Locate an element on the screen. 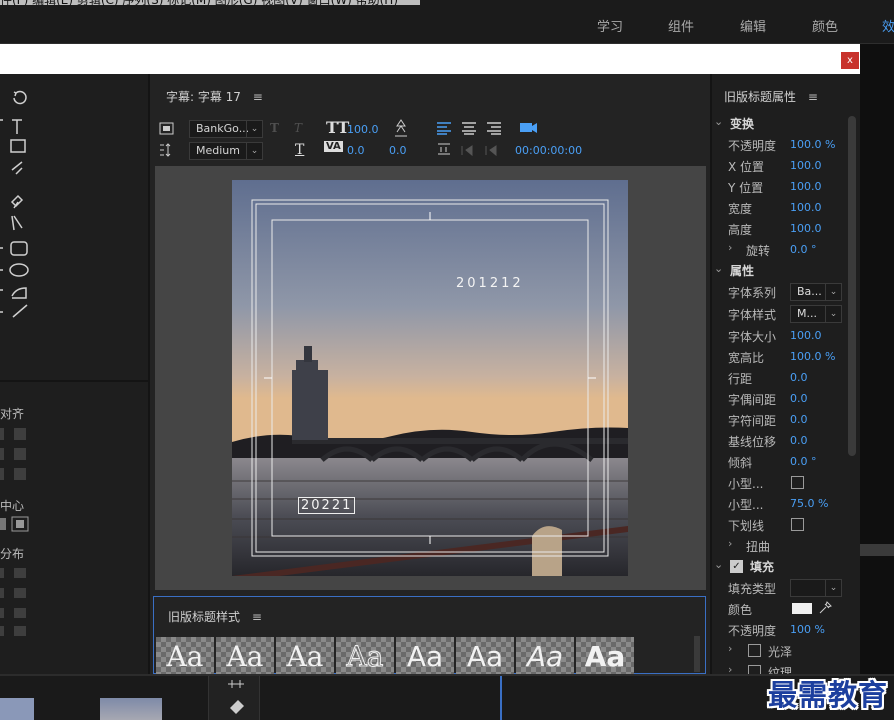 The height and width of the screenshot is (720, 894). prop-leading: 行距 0.0 is located at coordinates (782, 378).